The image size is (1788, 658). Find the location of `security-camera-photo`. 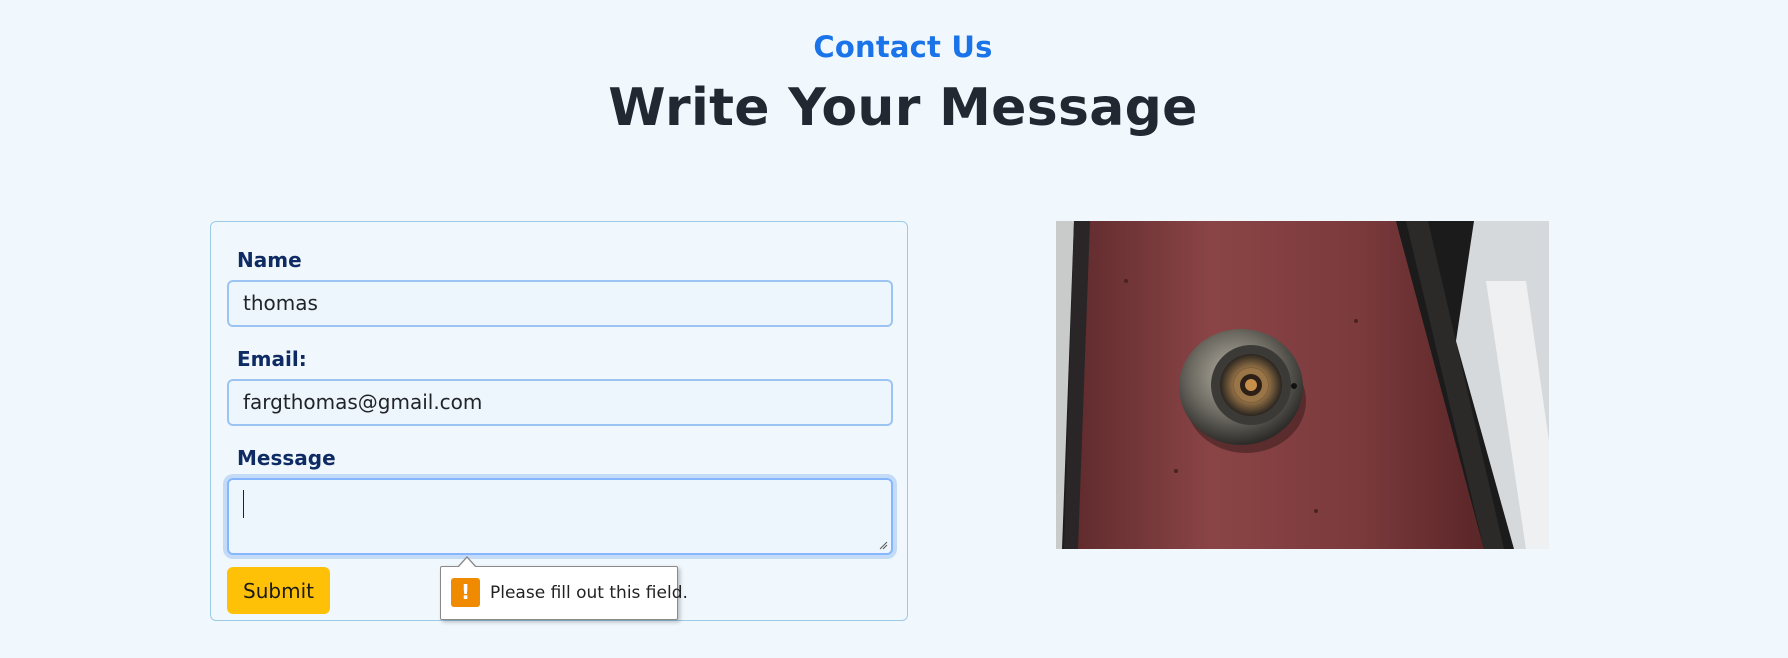

security-camera-photo is located at coordinates (1302, 385).